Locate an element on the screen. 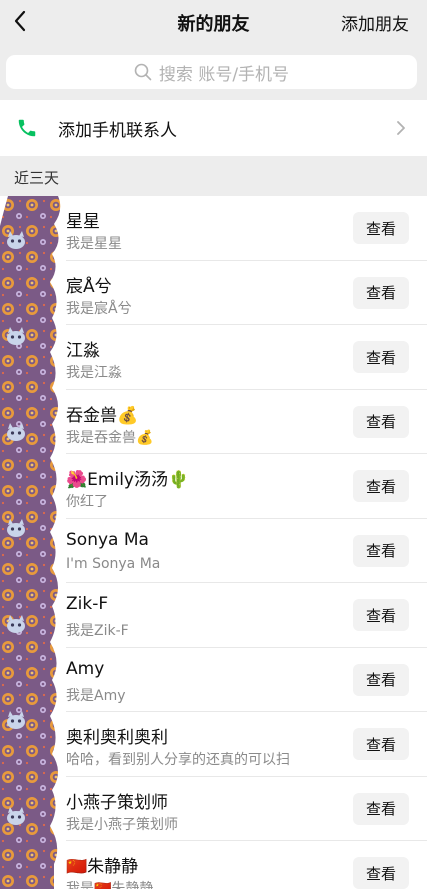  chevron-right-icon is located at coordinates (401, 128).